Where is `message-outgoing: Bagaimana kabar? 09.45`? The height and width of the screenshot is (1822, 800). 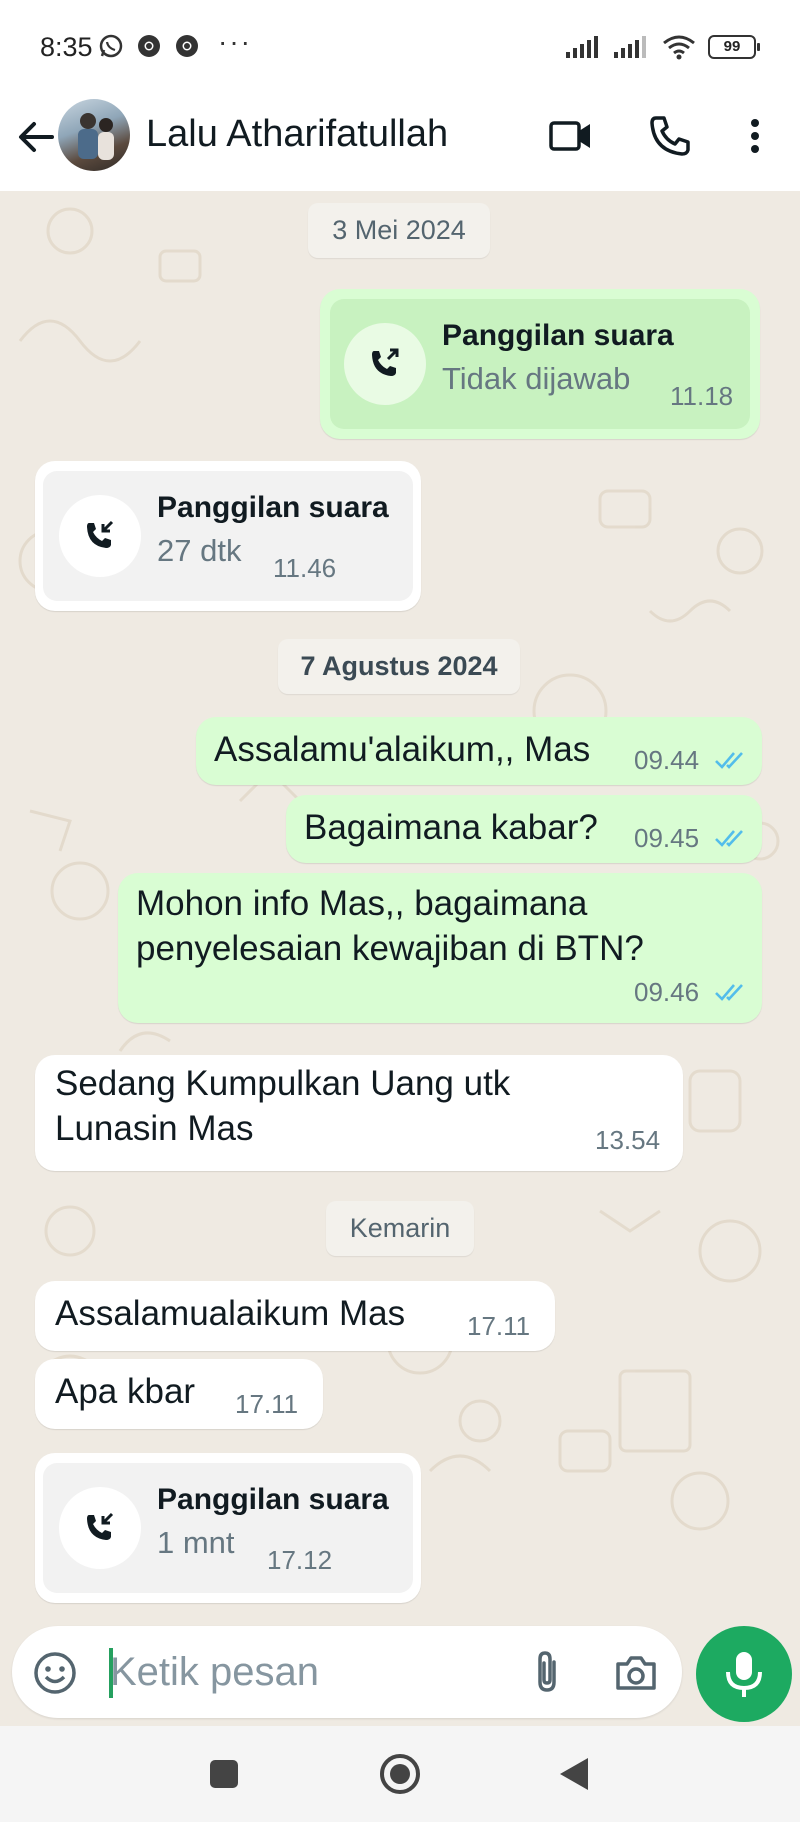
message-outgoing: Bagaimana kabar? 09.45 is located at coordinates (524, 829).